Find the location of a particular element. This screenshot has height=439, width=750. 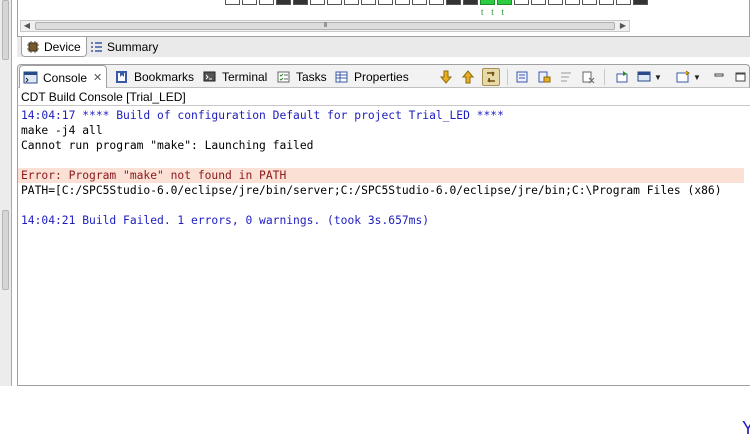

tab-summary: Summary is located at coordinates (124, 47).